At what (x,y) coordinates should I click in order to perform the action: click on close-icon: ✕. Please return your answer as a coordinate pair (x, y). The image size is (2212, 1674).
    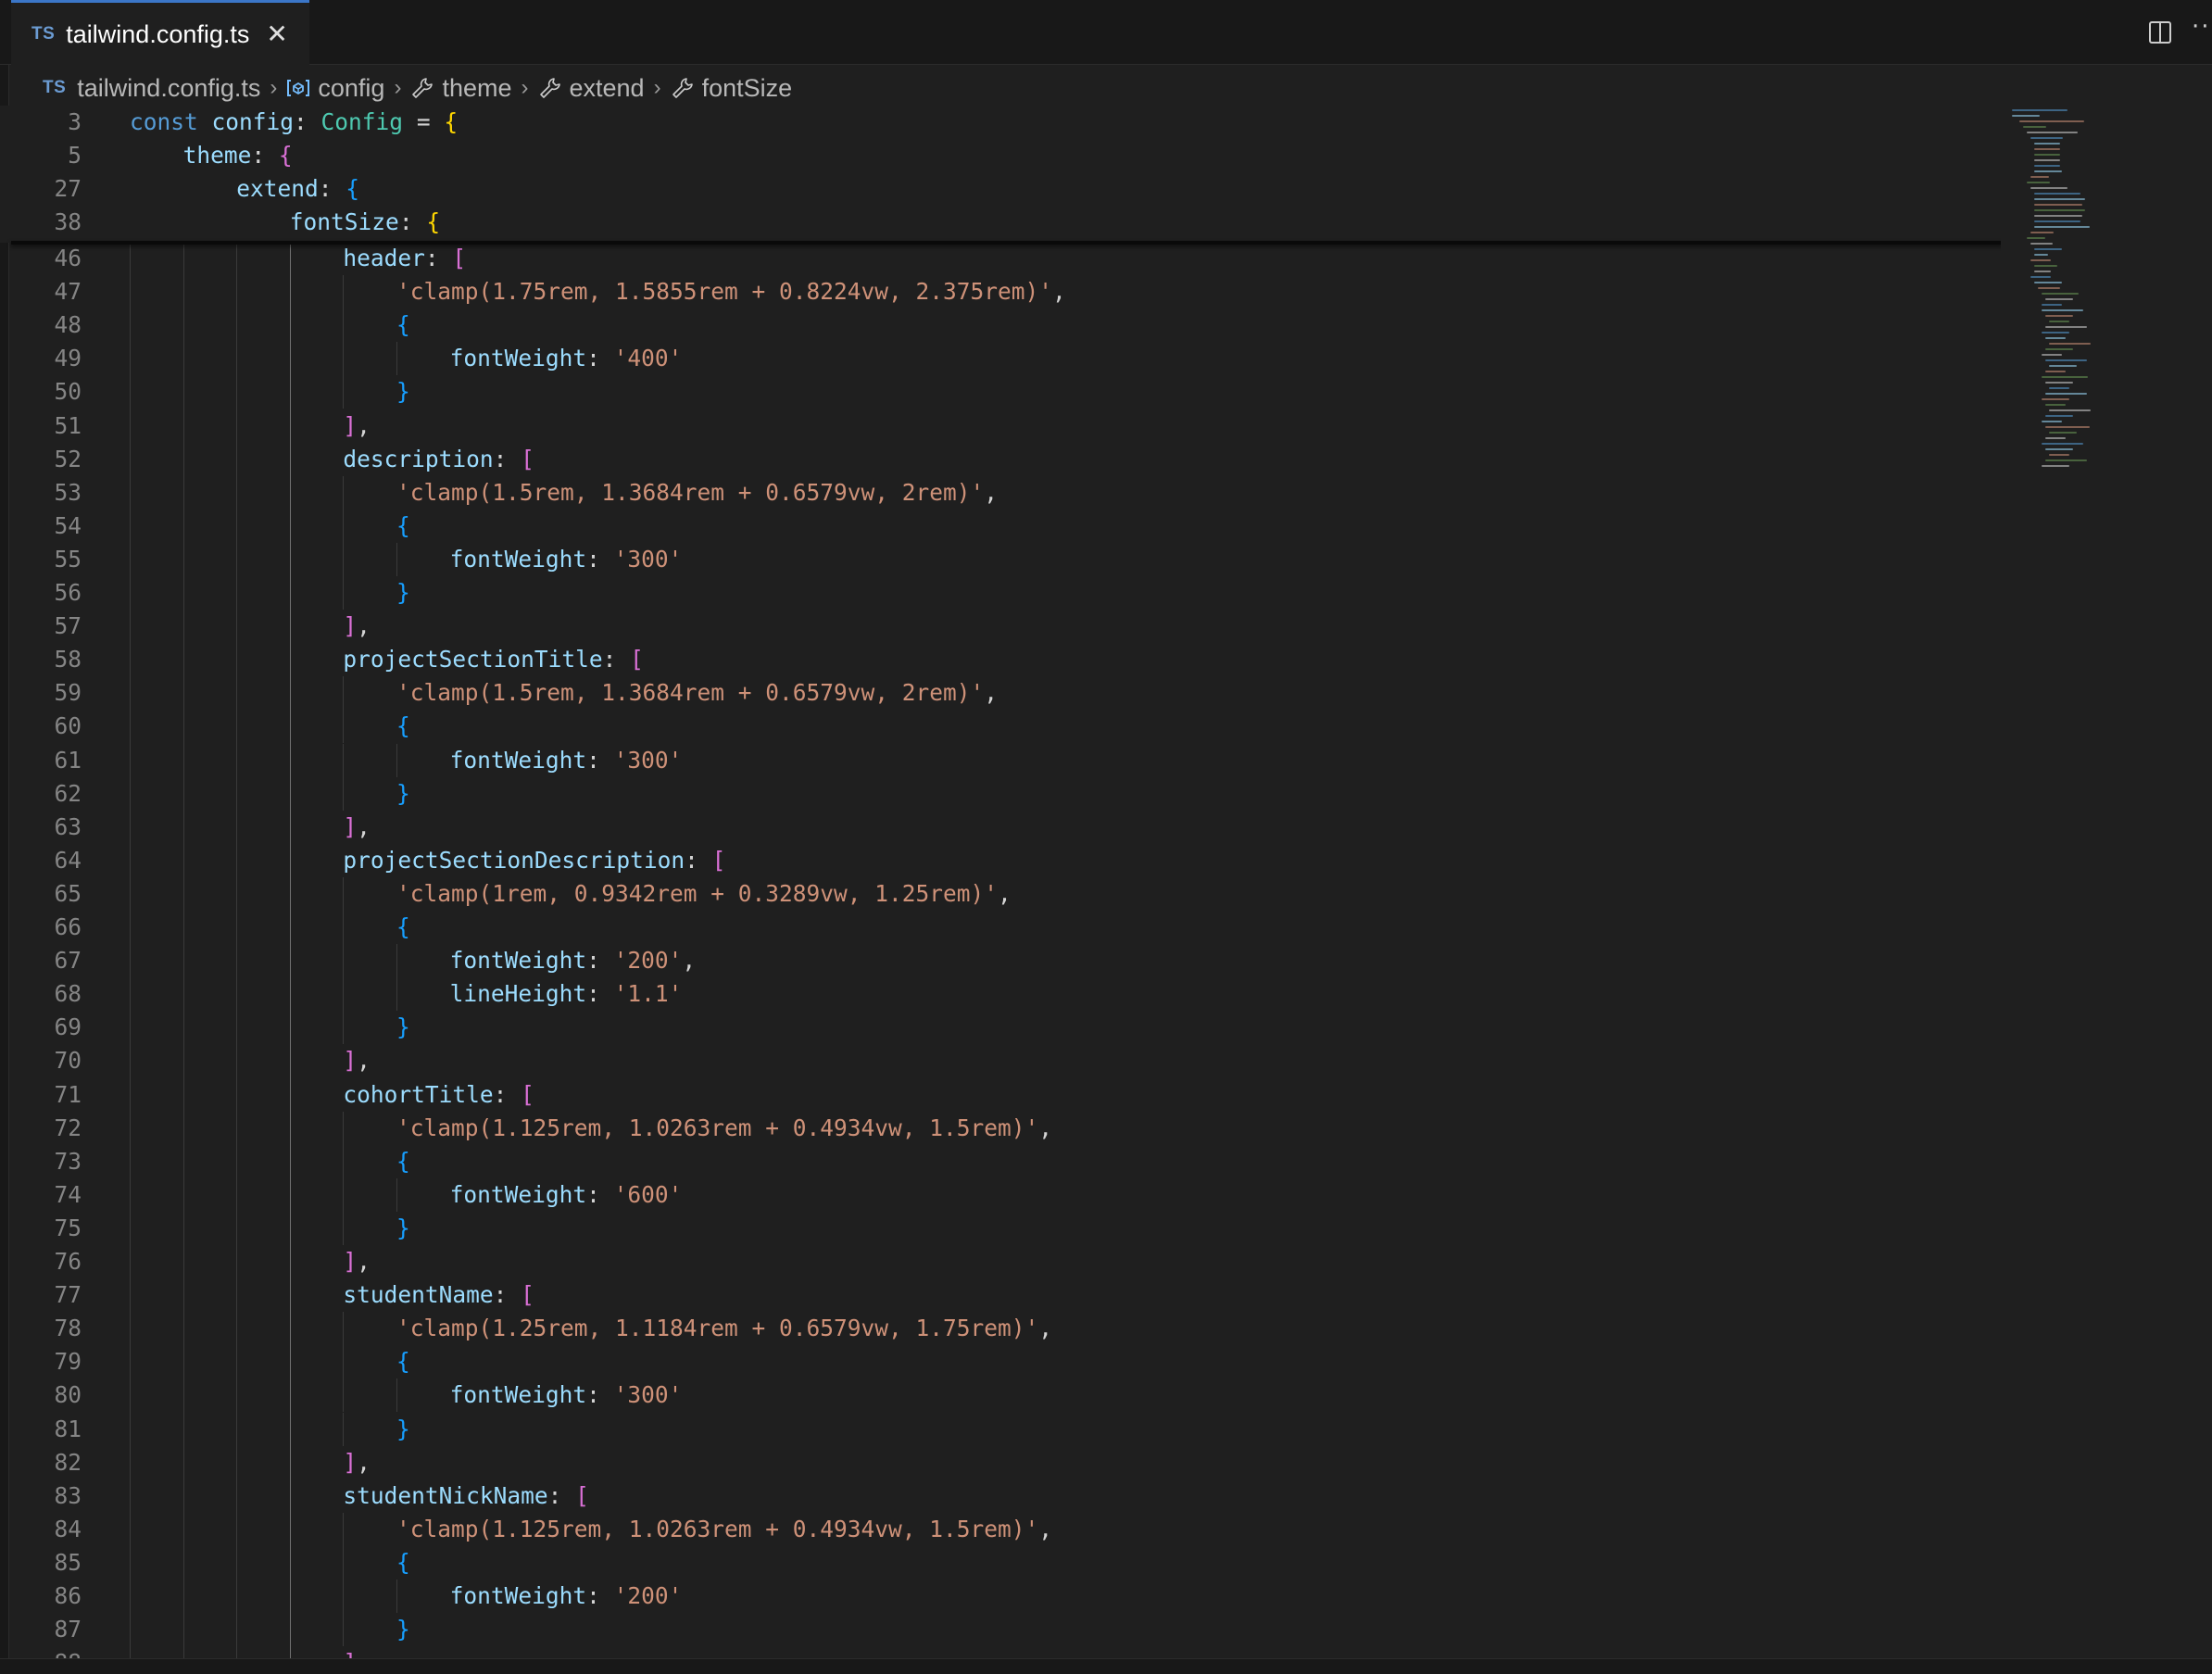
    Looking at the image, I should click on (276, 34).